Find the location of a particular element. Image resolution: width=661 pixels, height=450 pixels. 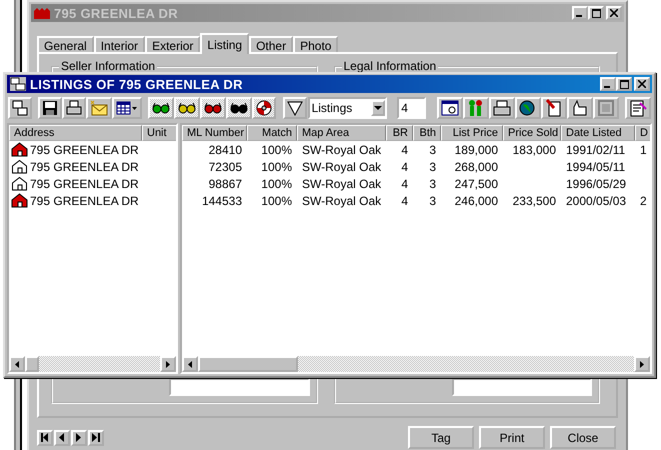

table-cell: 1994/05/11 is located at coordinates (596, 167).